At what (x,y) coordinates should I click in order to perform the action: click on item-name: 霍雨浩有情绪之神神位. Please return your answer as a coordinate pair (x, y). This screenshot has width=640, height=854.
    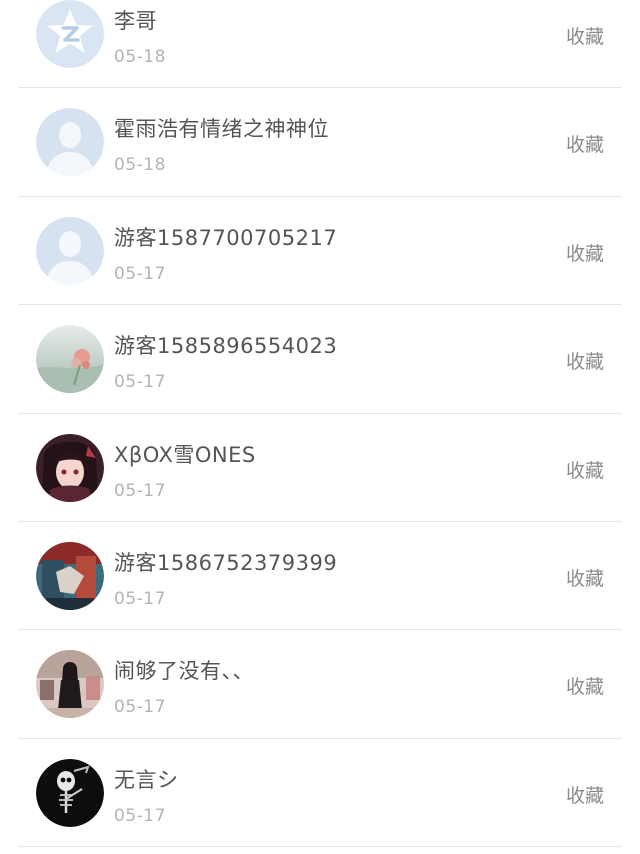
    Looking at the image, I should click on (221, 129).